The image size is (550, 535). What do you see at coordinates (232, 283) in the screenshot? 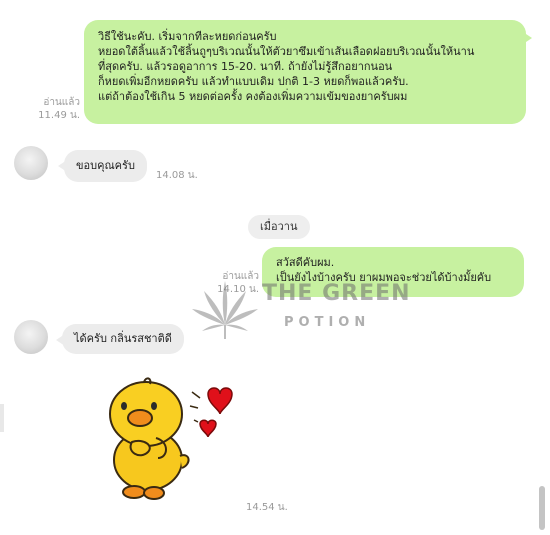
I see `message-meta: อ่านแล้ว 14.10 น.` at bounding box center [232, 283].